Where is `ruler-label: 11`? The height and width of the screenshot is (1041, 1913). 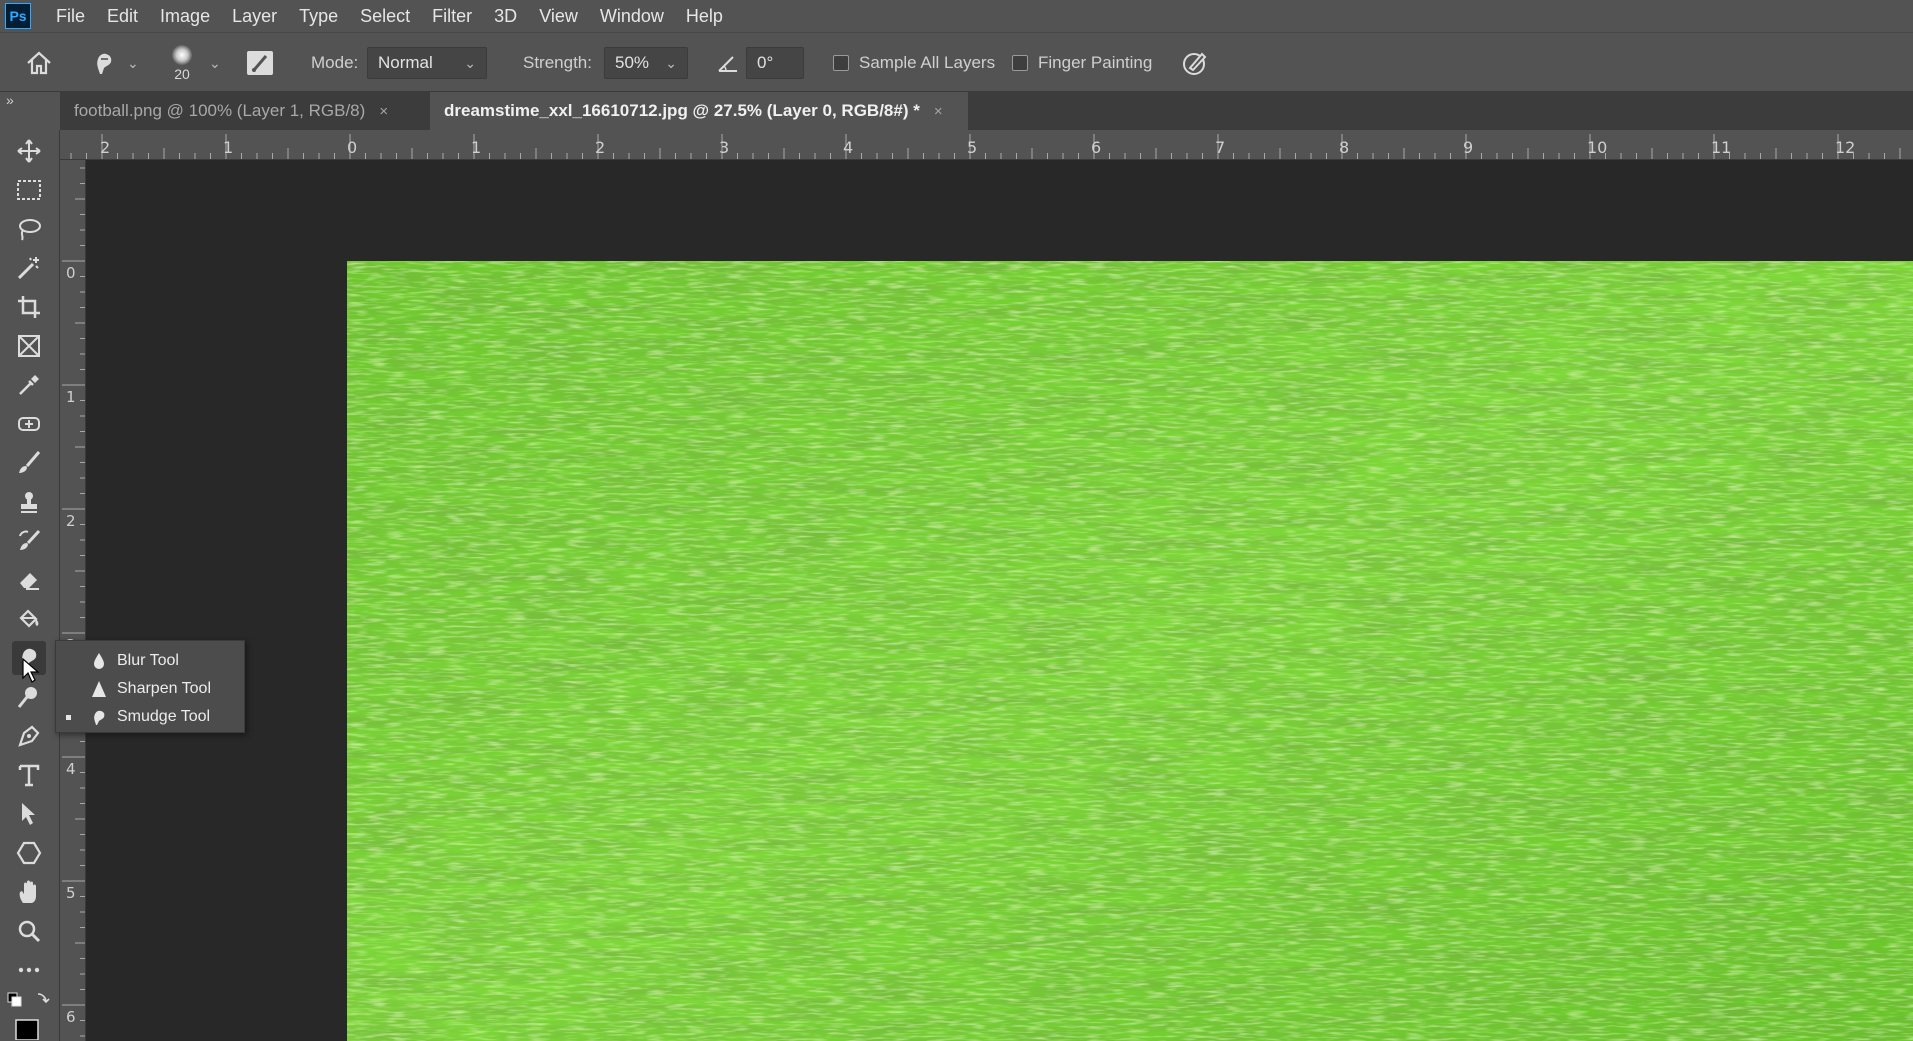 ruler-label: 11 is located at coordinates (1721, 147).